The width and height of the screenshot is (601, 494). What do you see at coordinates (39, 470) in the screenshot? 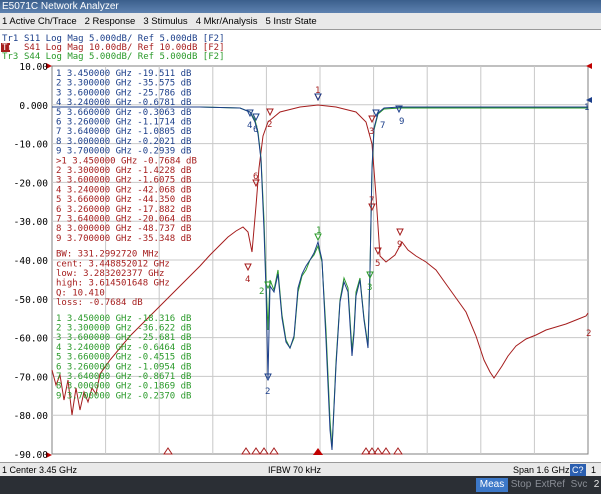
I see `center-frequency: 1 Center 3.45 GHz` at bounding box center [39, 470].